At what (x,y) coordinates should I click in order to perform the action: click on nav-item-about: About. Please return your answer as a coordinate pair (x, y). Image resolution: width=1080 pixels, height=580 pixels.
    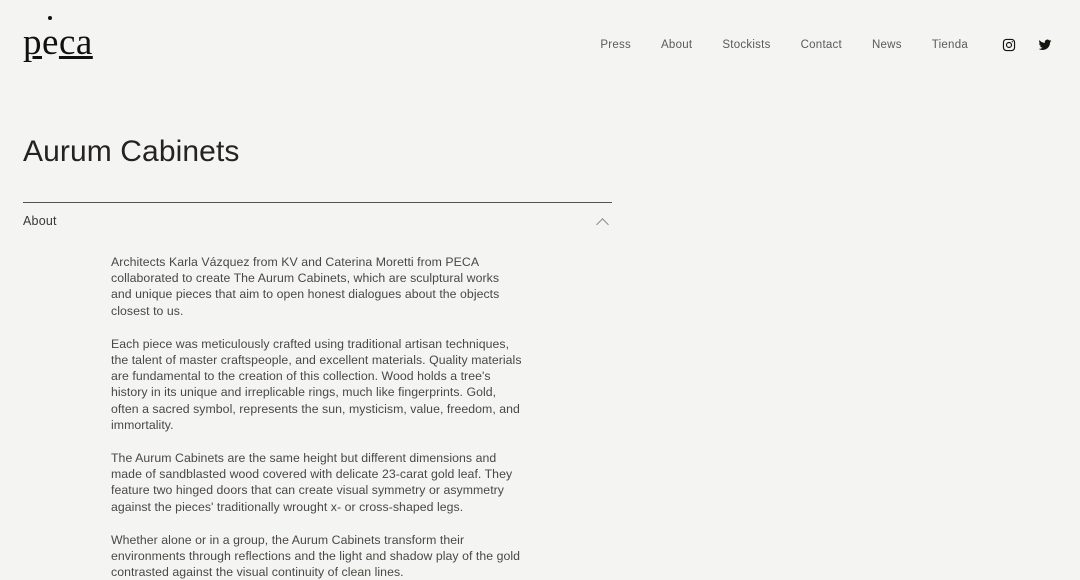
    Looking at the image, I should click on (676, 45).